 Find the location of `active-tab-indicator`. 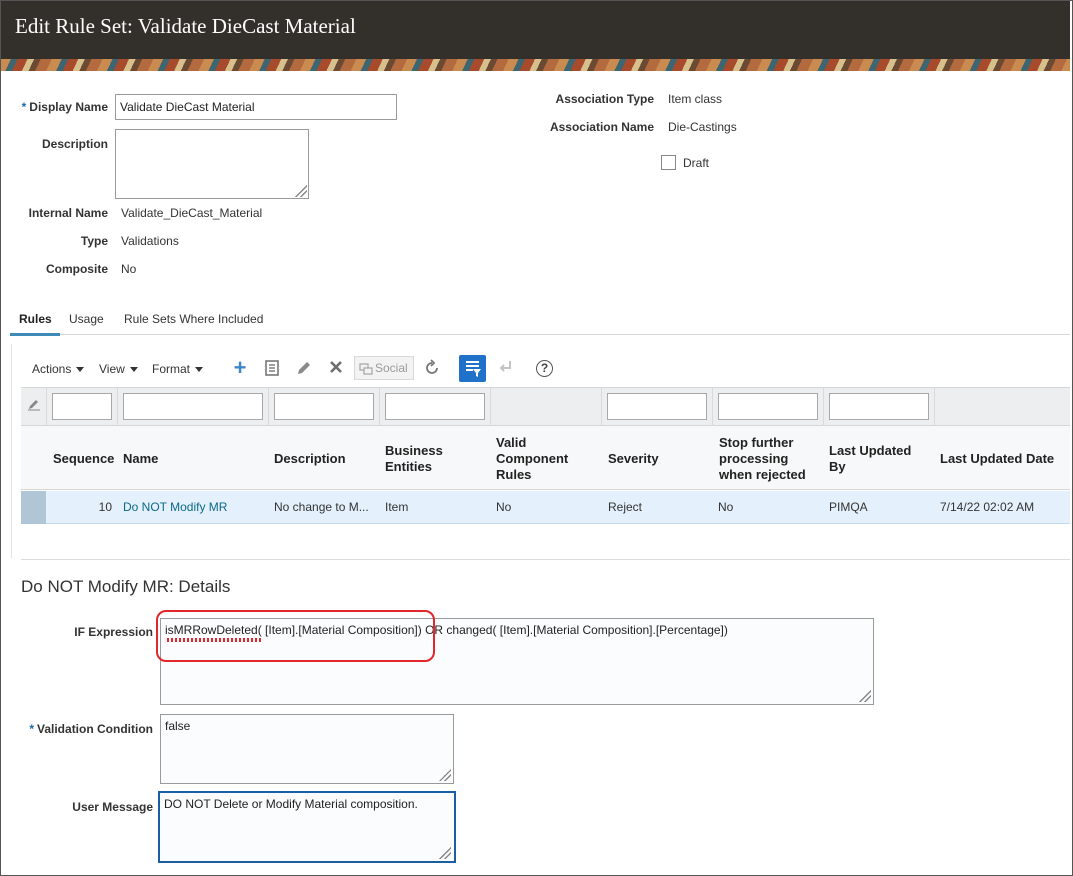

active-tab-indicator is located at coordinates (35, 334).